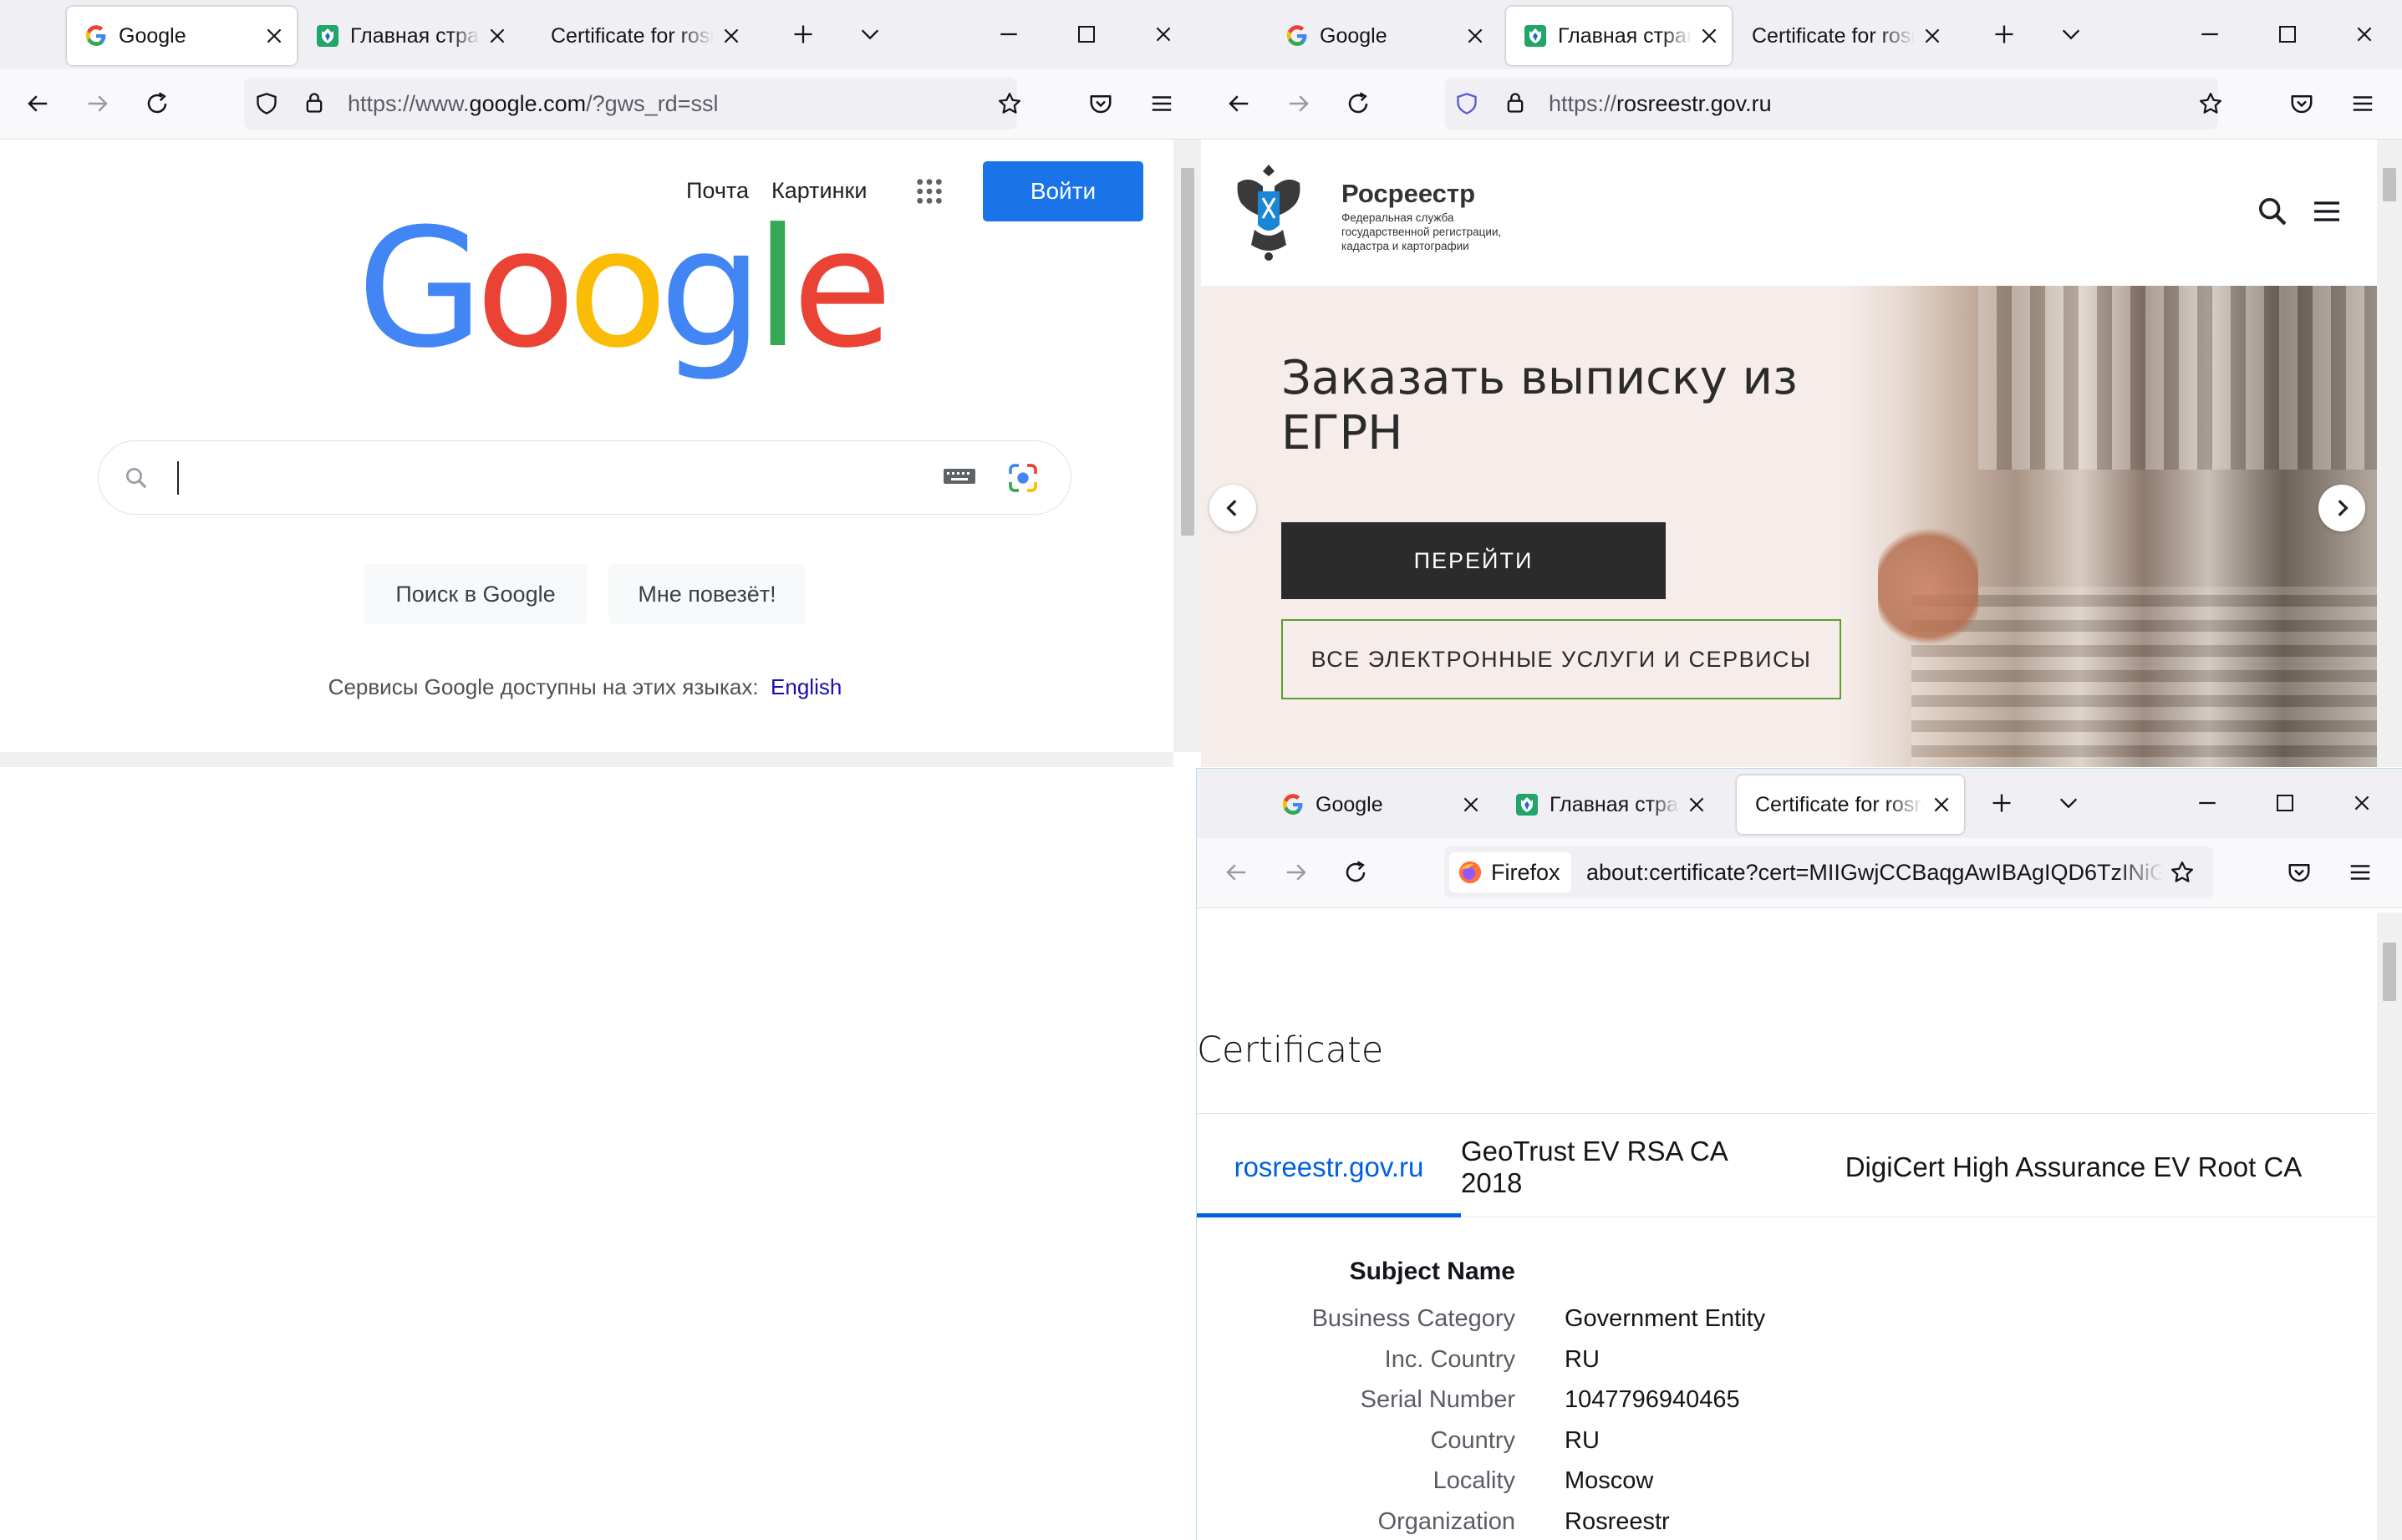 The image size is (2402, 1540). I want to click on url-bar: https://rosreestr.gov.ru, so click(1832, 104).